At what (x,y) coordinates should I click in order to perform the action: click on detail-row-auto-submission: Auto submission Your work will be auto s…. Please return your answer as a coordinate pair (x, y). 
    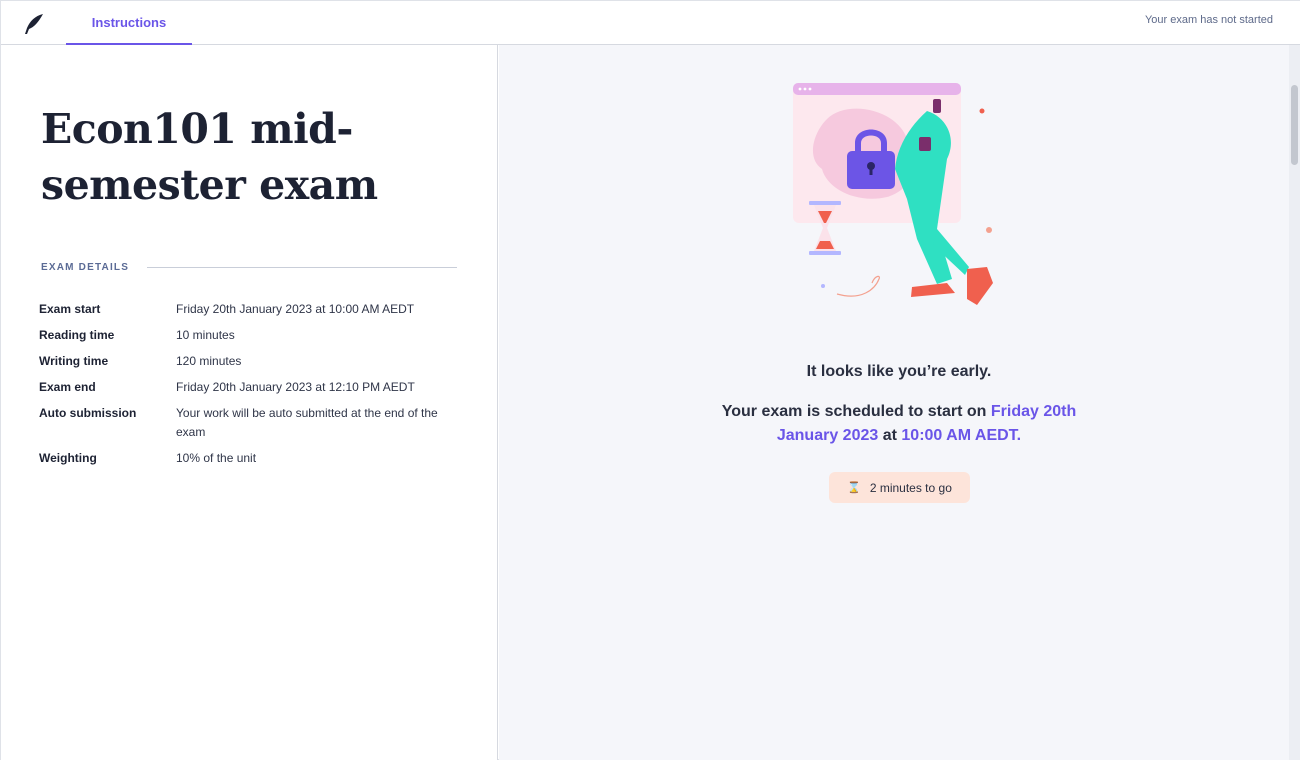
    Looking at the image, I should click on (249, 423).